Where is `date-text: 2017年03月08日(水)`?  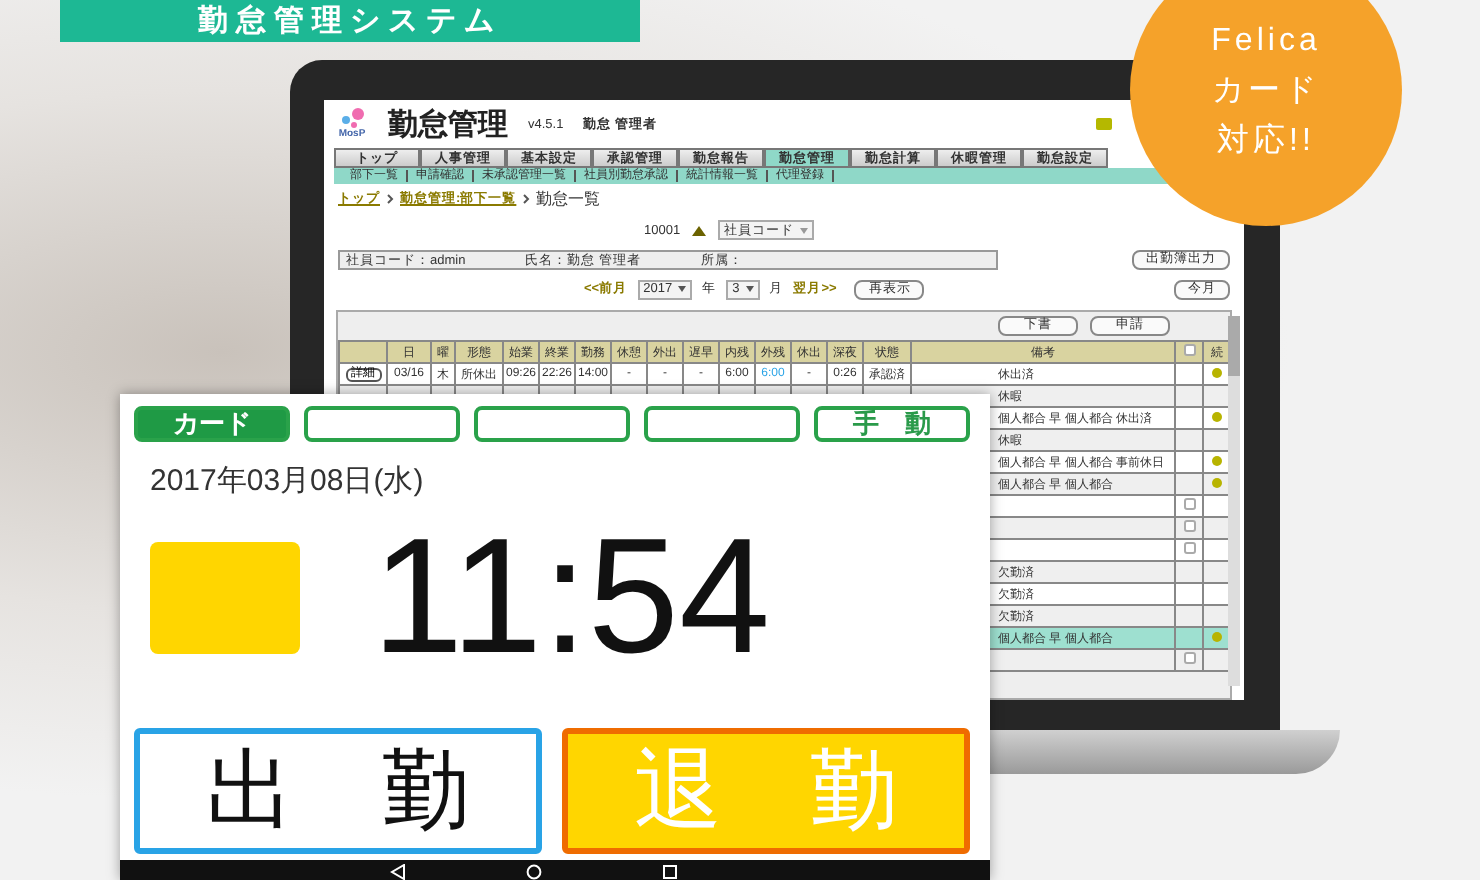
date-text: 2017年03月08日(水) is located at coordinates (288, 480).